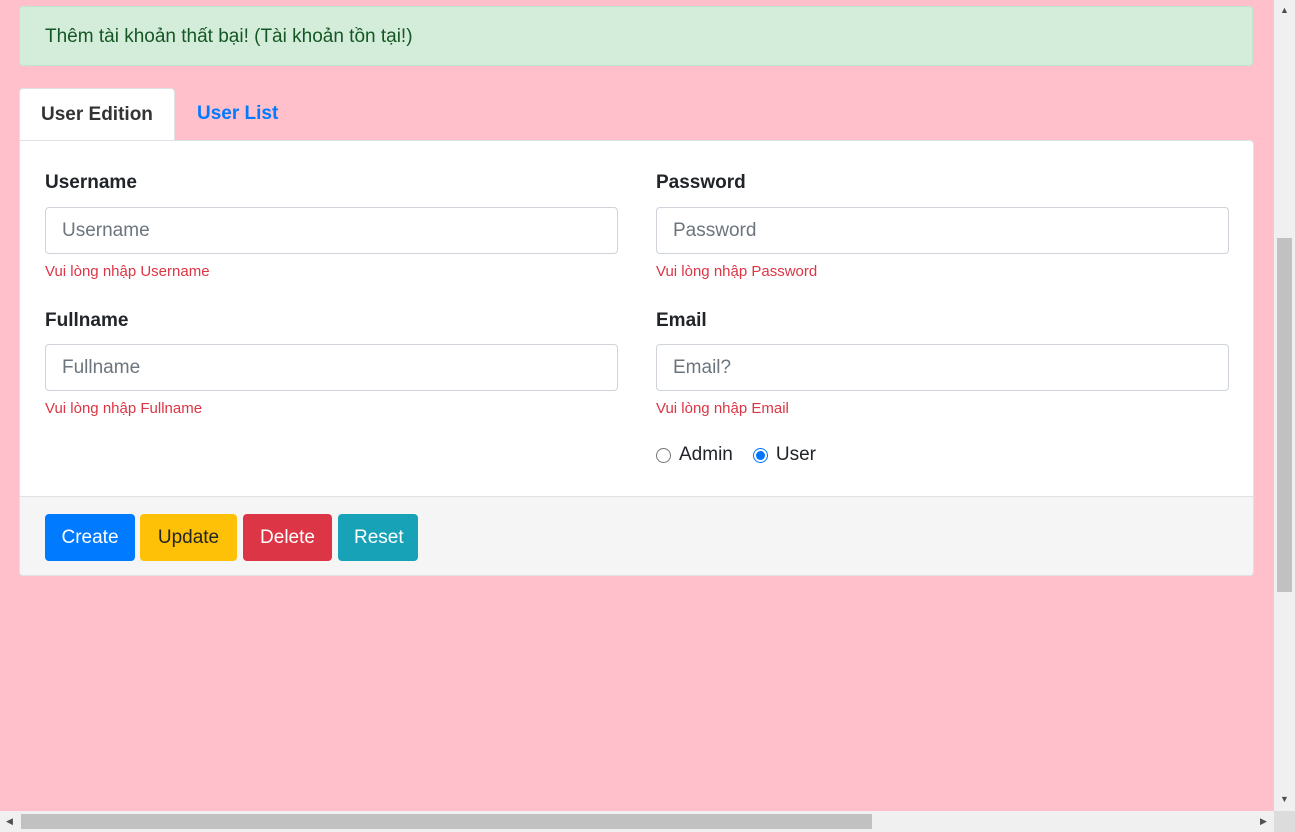 This screenshot has height=832, width=1295. I want to click on scroll-left-icon: ◀, so click(9, 821).